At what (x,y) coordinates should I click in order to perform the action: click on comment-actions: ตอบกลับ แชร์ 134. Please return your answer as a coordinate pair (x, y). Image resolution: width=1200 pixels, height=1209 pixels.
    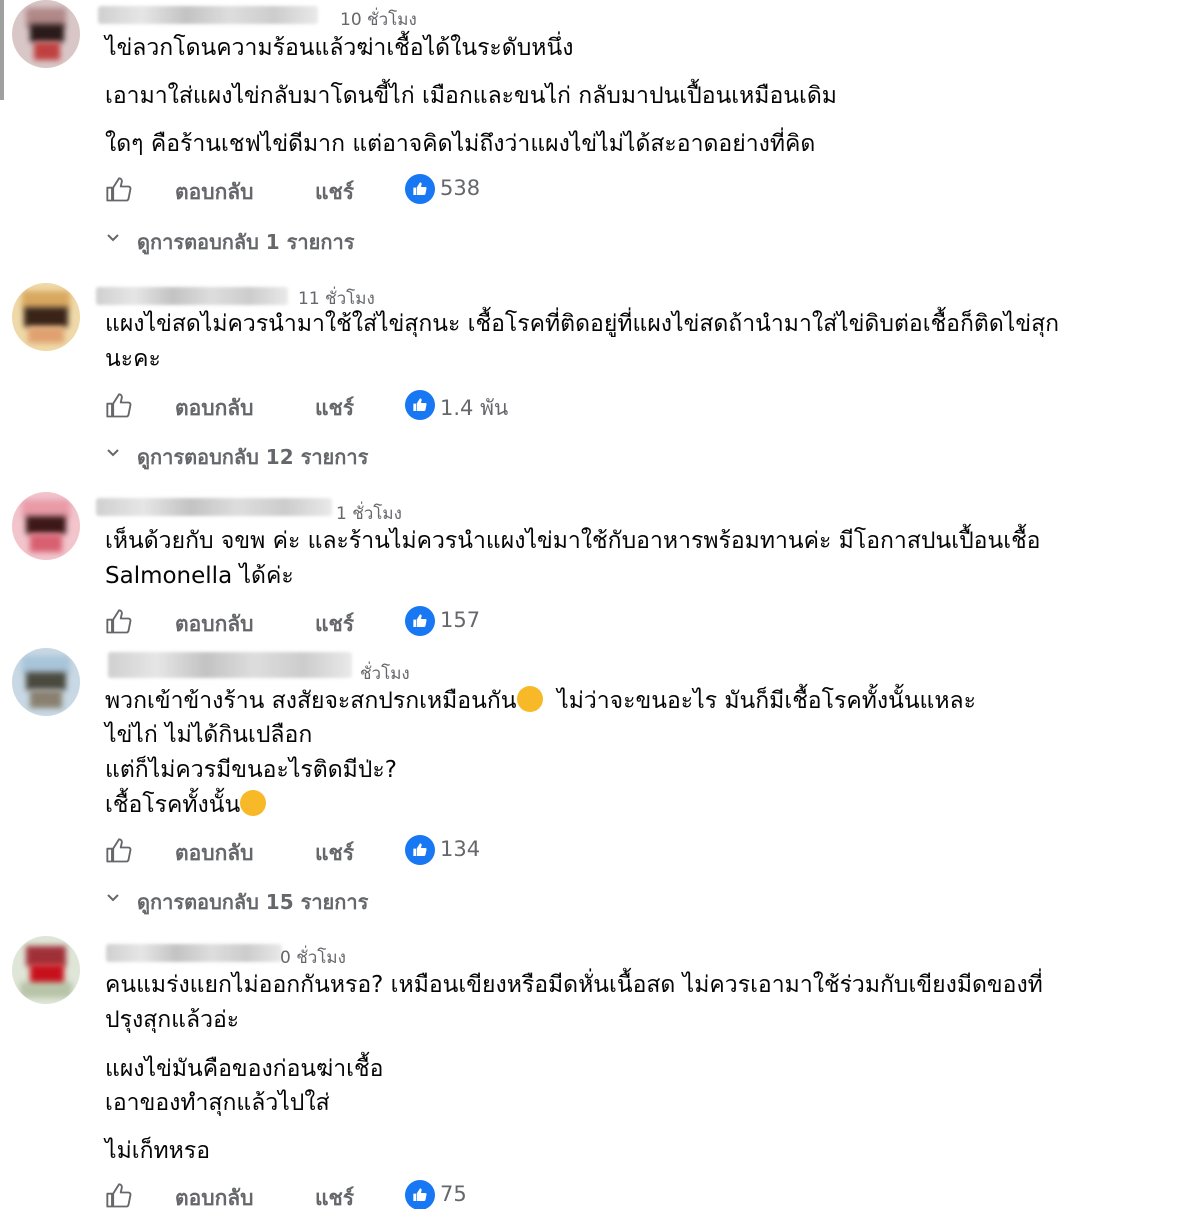
    Looking at the image, I should click on (405, 852).